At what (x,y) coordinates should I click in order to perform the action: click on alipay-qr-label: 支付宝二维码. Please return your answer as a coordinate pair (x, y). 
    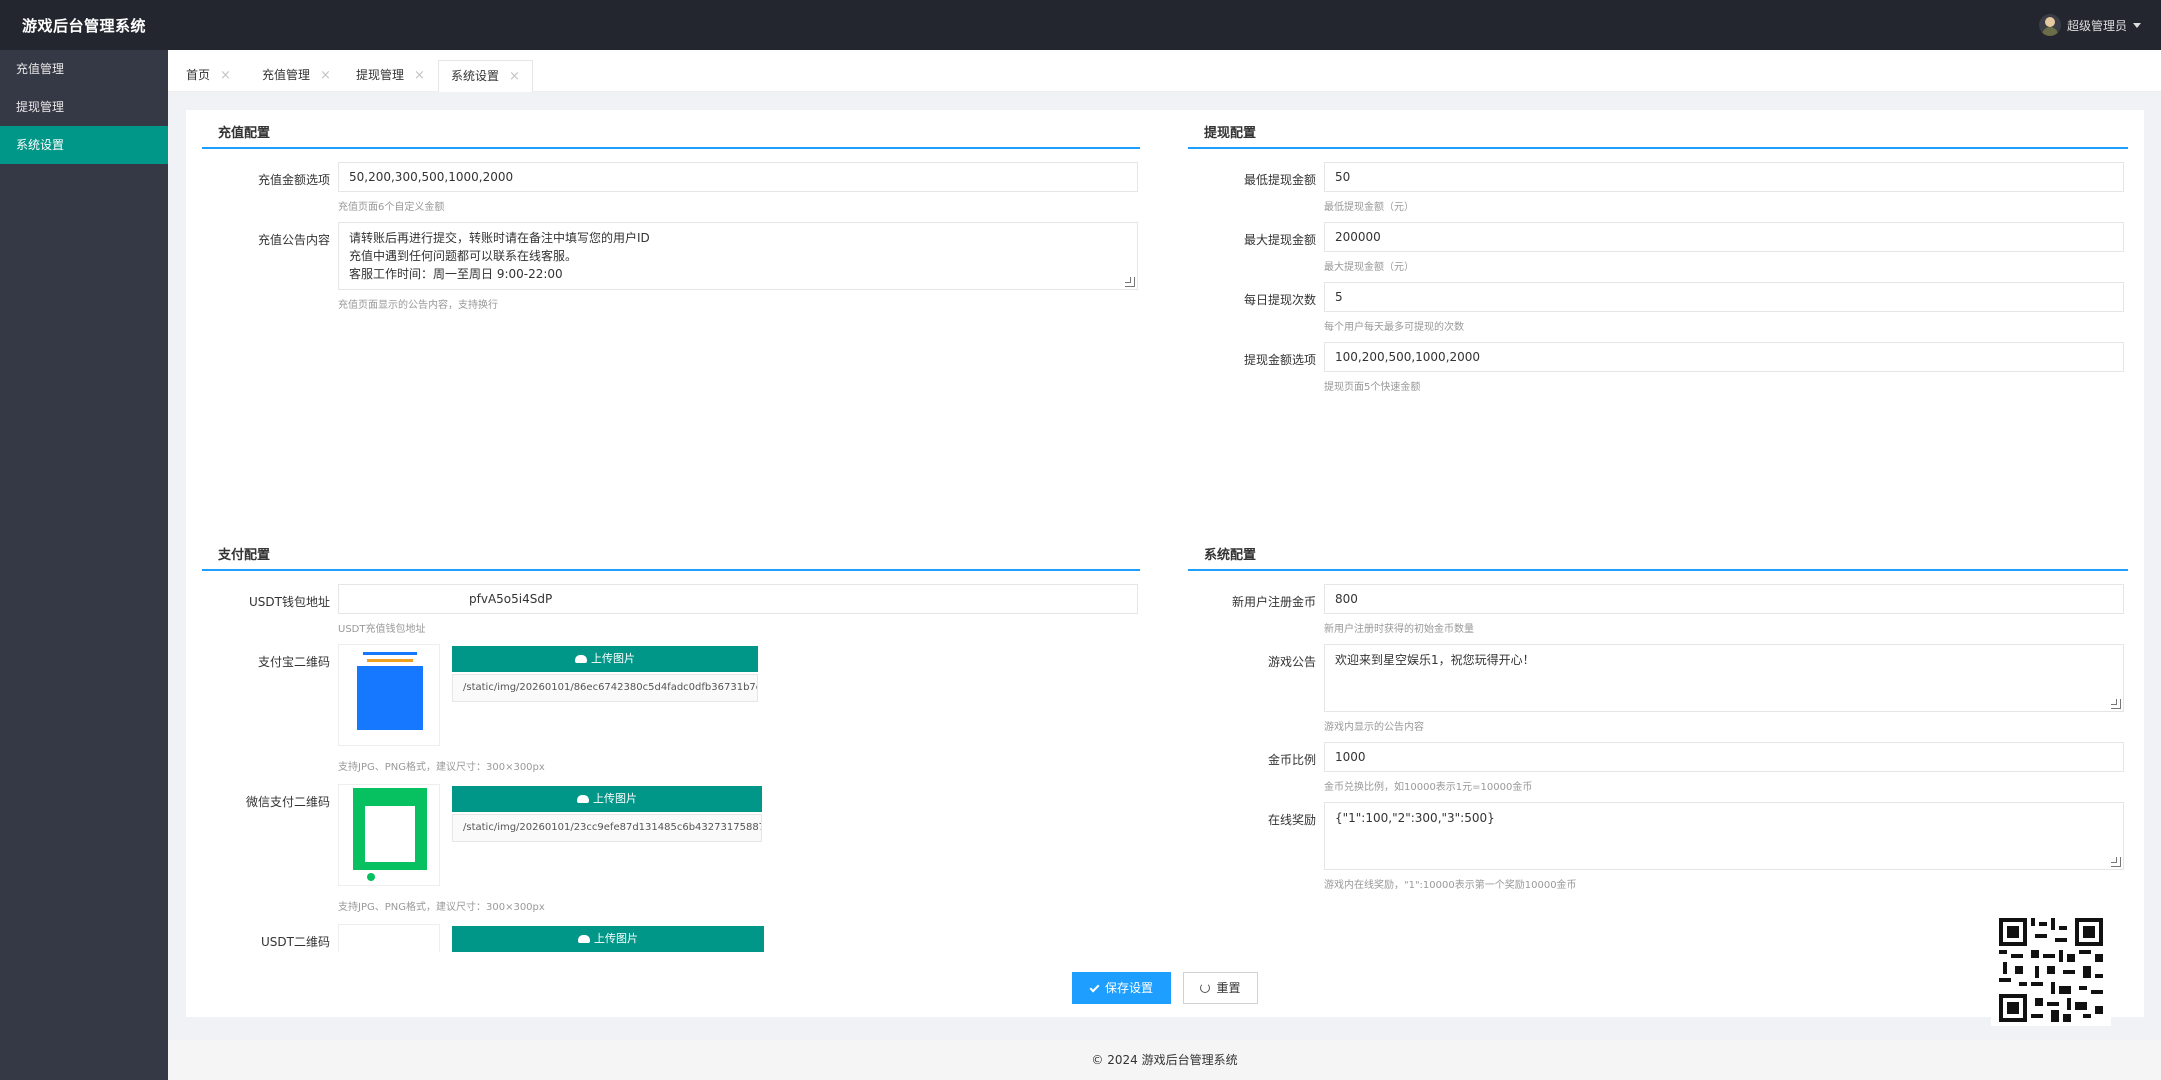
    Looking at the image, I should click on (293, 662).